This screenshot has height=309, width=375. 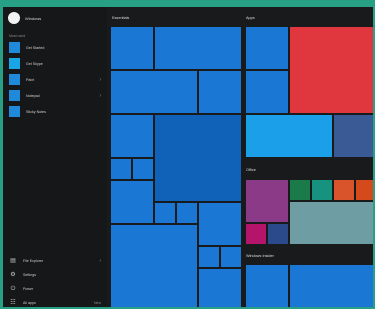 What do you see at coordinates (331, 70) in the screenshot?
I see `apps-tile-large-red` at bounding box center [331, 70].